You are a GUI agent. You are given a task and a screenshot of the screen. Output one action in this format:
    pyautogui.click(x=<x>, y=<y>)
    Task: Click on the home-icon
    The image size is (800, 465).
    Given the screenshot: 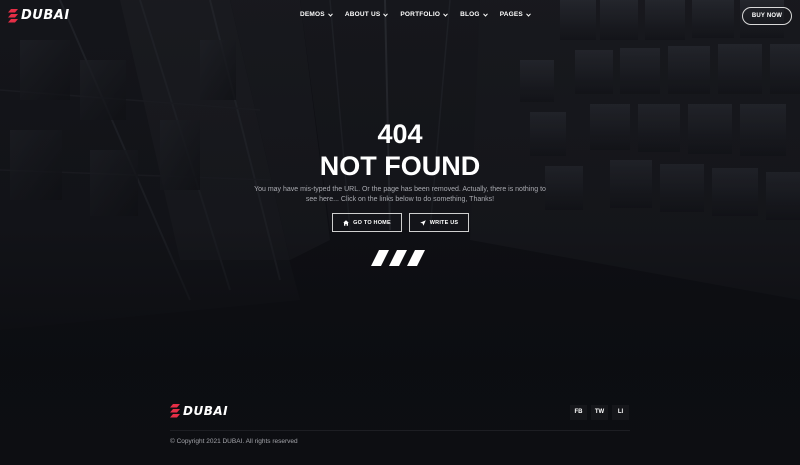 What is the action you would take?
    pyautogui.click(x=346, y=222)
    